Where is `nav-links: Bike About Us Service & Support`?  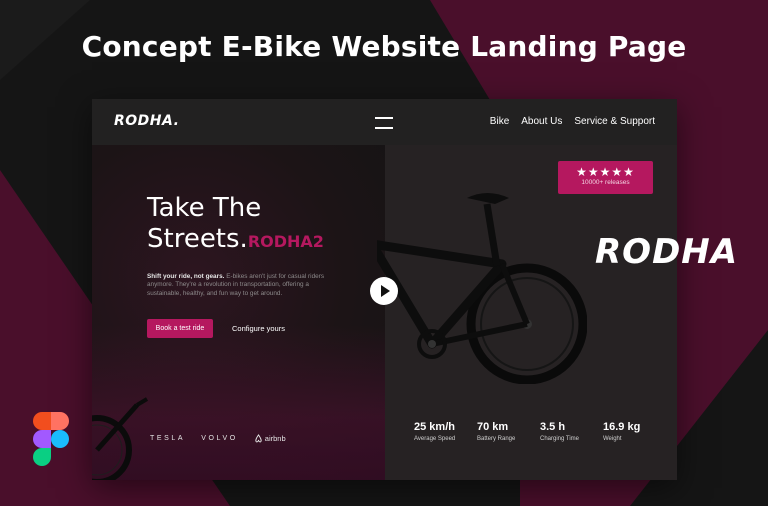 nav-links: Bike About Us Service & Support is located at coordinates (572, 121).